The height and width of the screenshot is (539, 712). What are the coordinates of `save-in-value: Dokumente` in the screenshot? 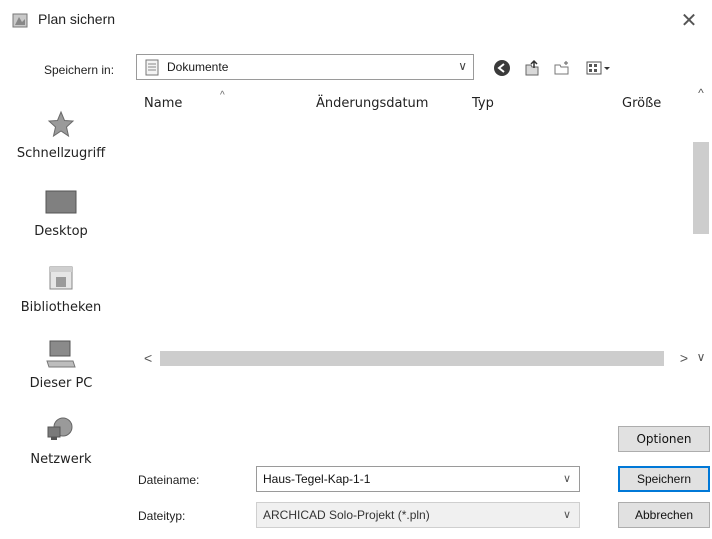 It's located at (198, 67).